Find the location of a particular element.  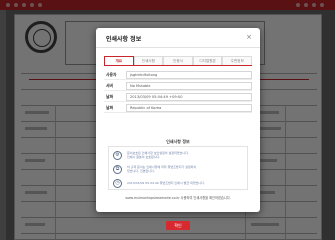

document-copy-icon: ⧉ is located at coordinates (117, 169).